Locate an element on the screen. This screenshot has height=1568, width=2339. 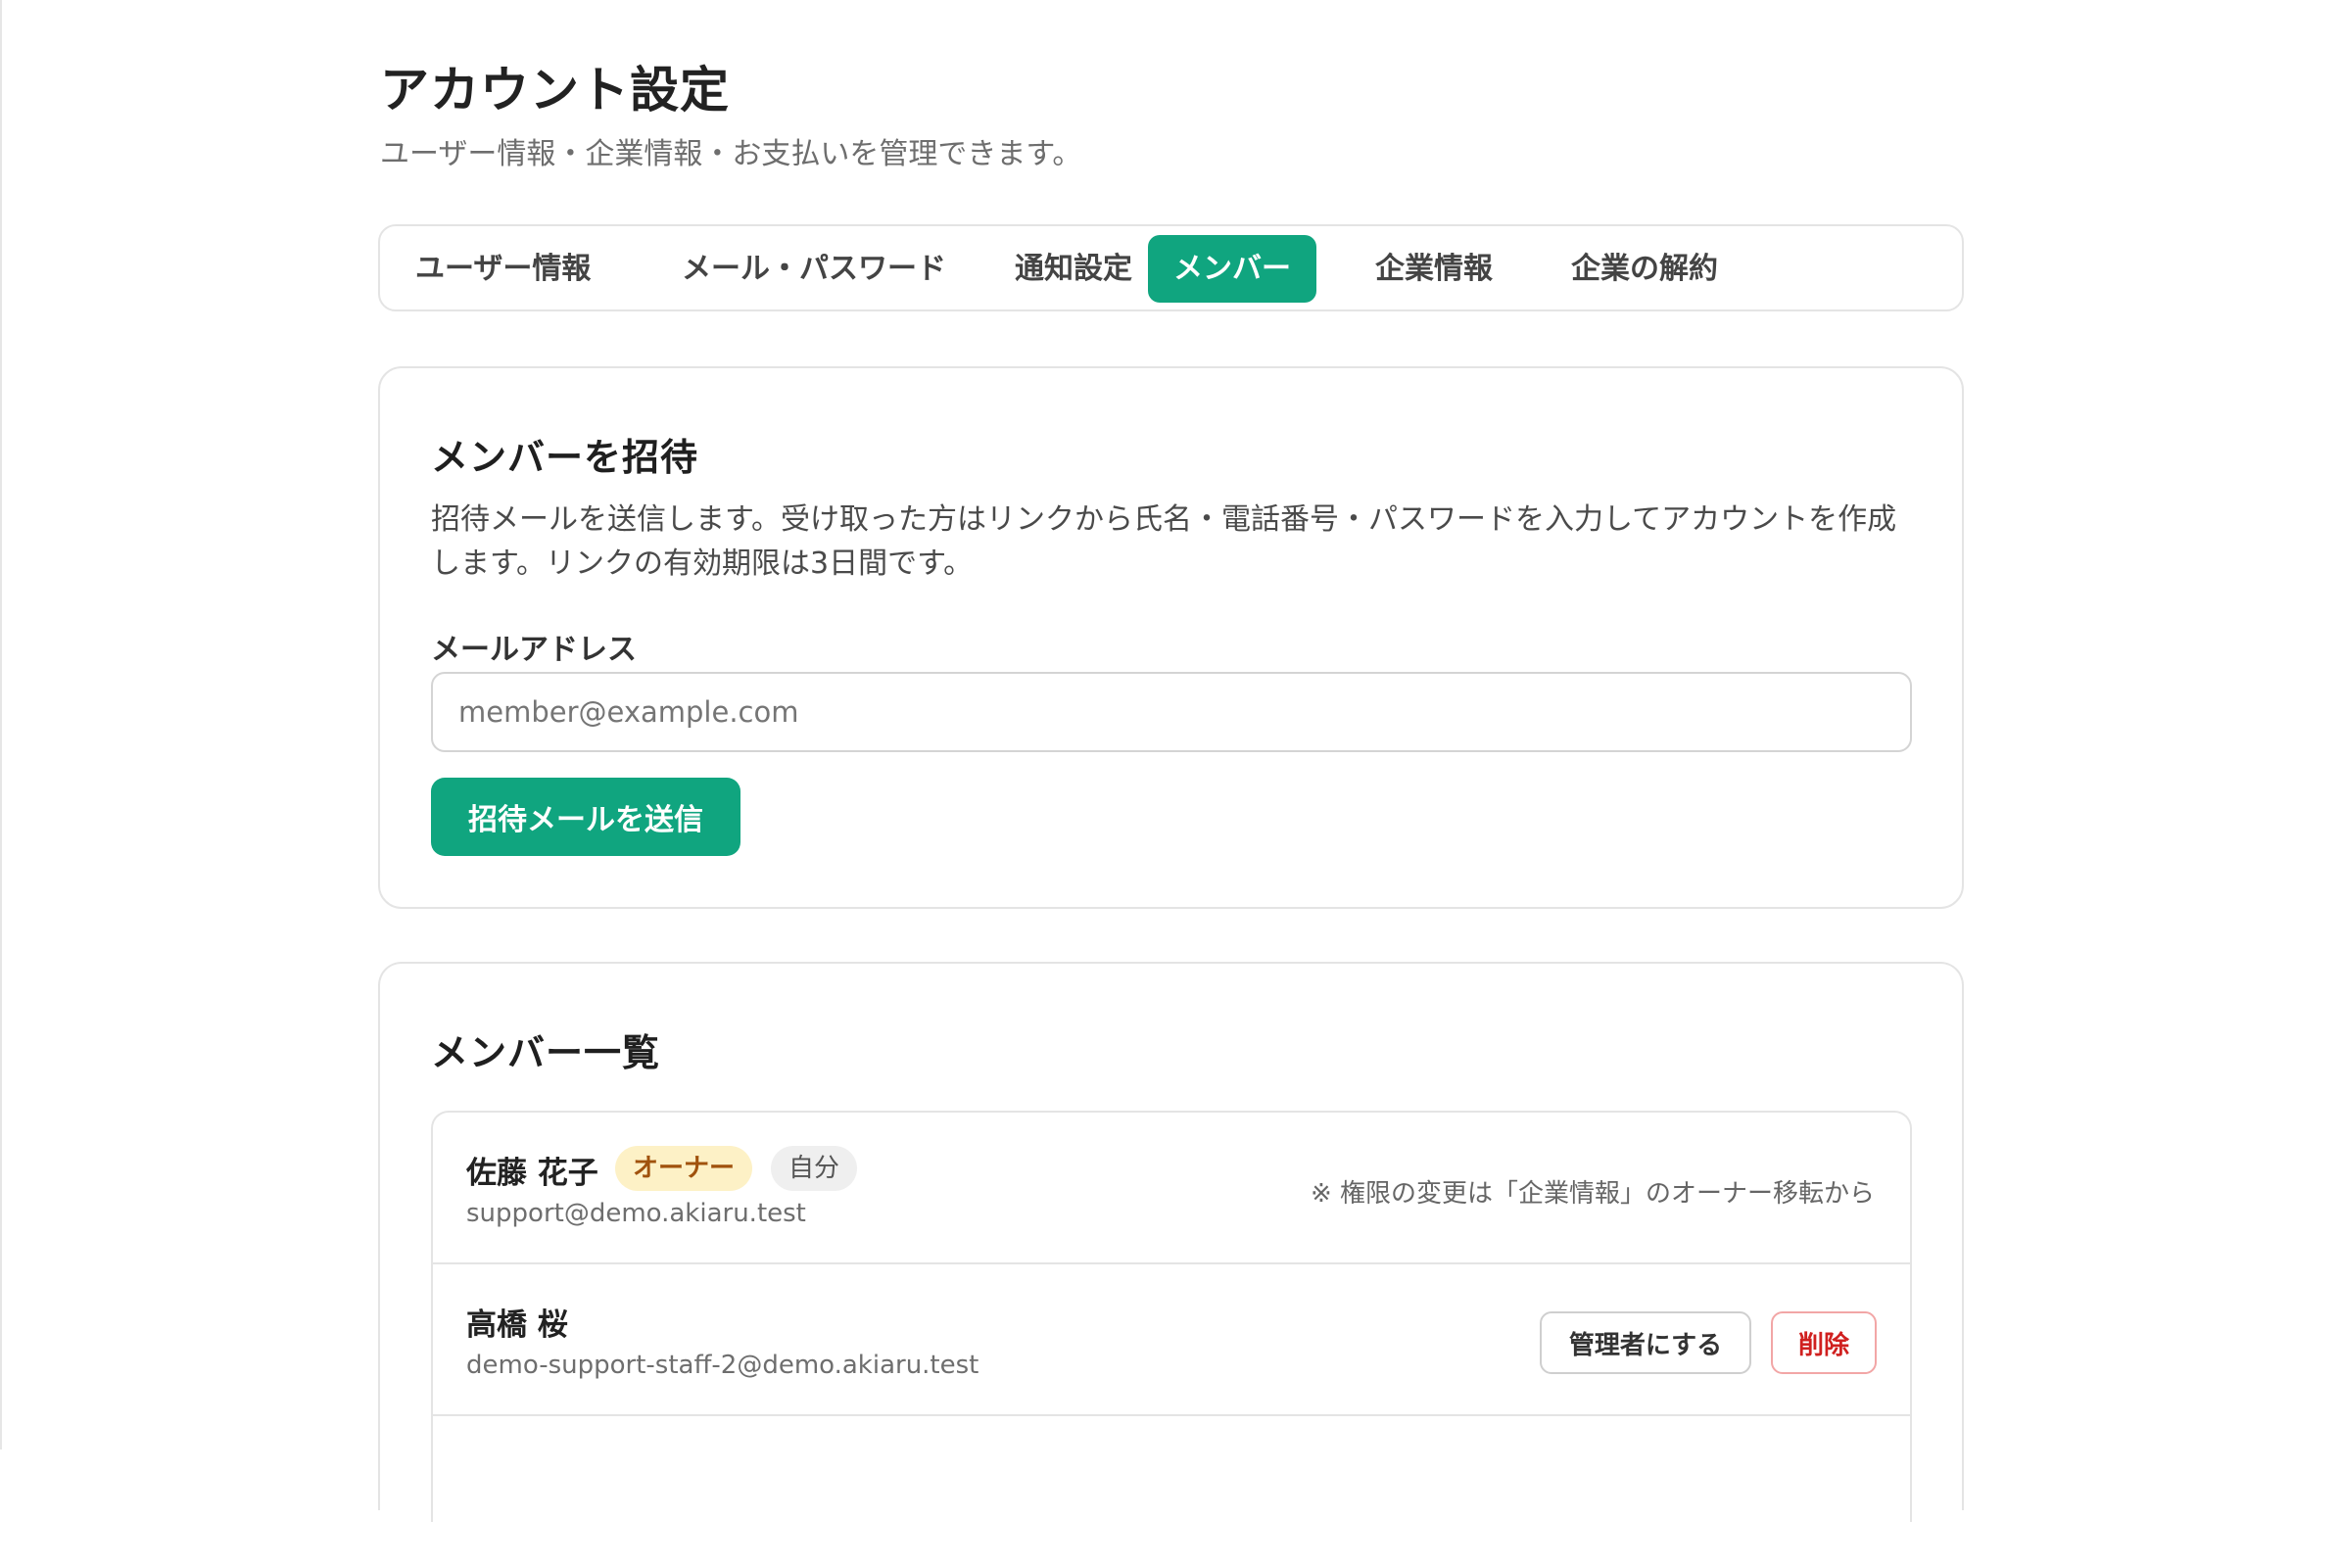
member-list-title: メンバー一覧 is located at coordinates (546, 1052).